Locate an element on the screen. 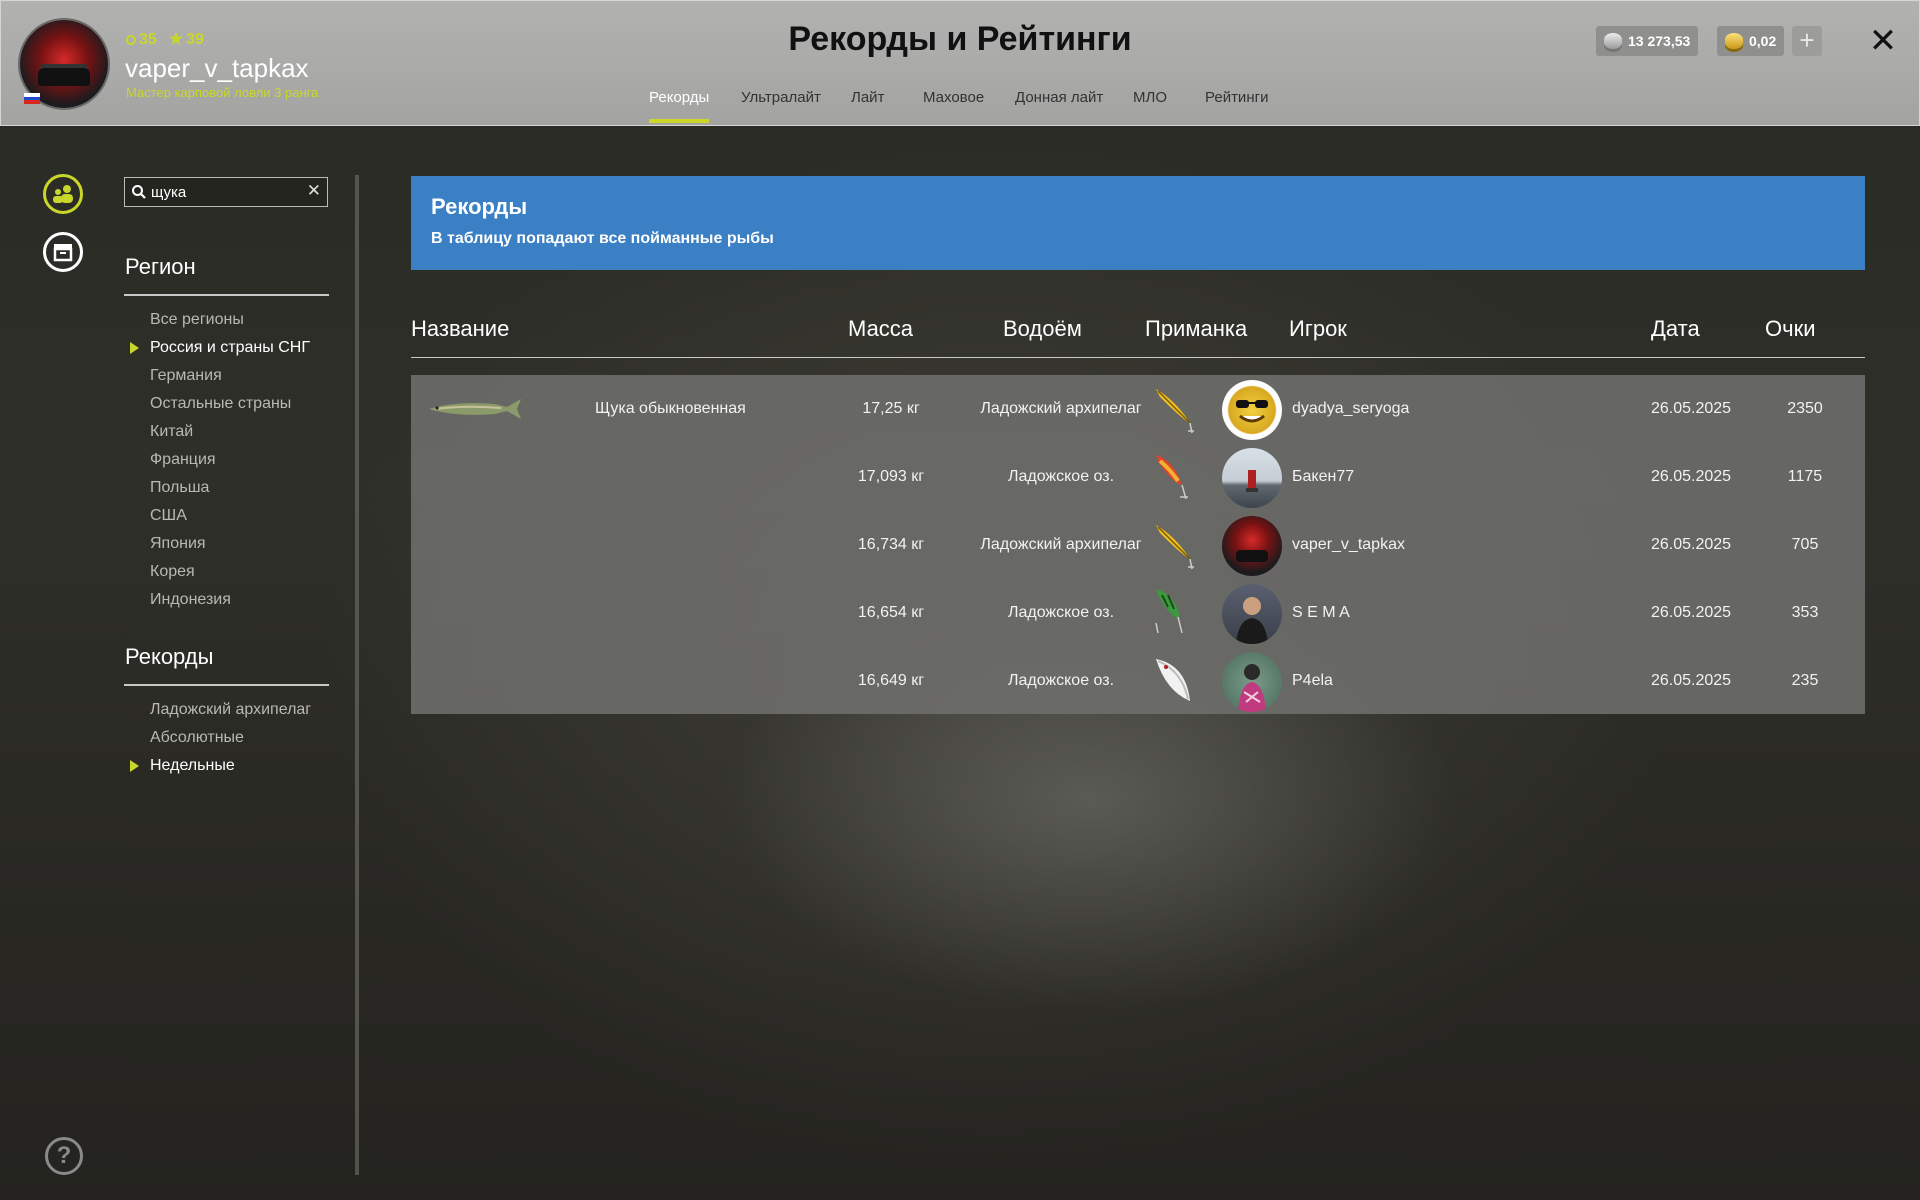 This screenshot has height=1200, width=1920. level-value: 35 is located at coordinates (148, 39).